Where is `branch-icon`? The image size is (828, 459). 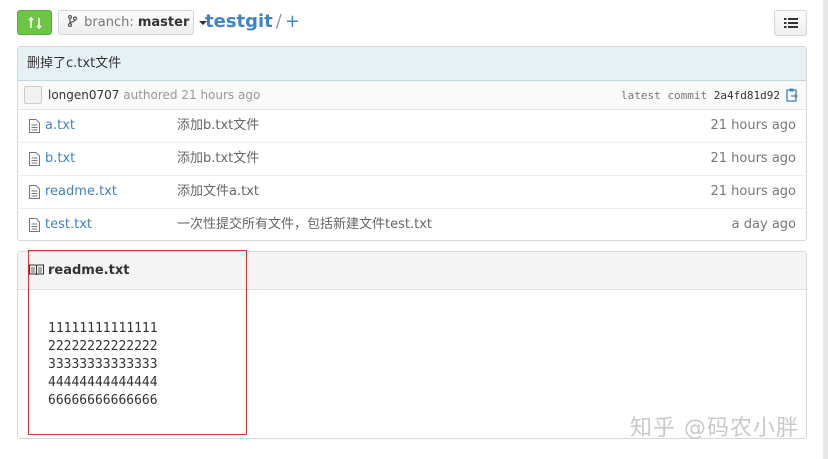 branch-icon is located at coordinates (72, 21).